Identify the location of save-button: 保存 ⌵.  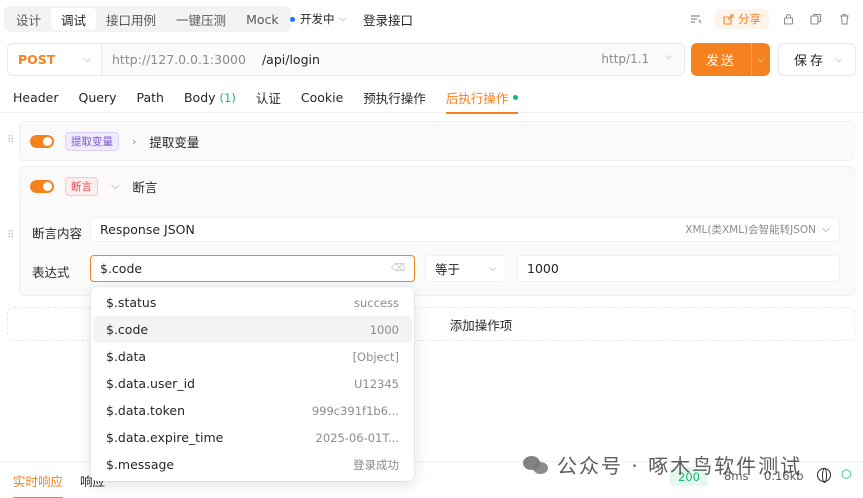
(817, 59).